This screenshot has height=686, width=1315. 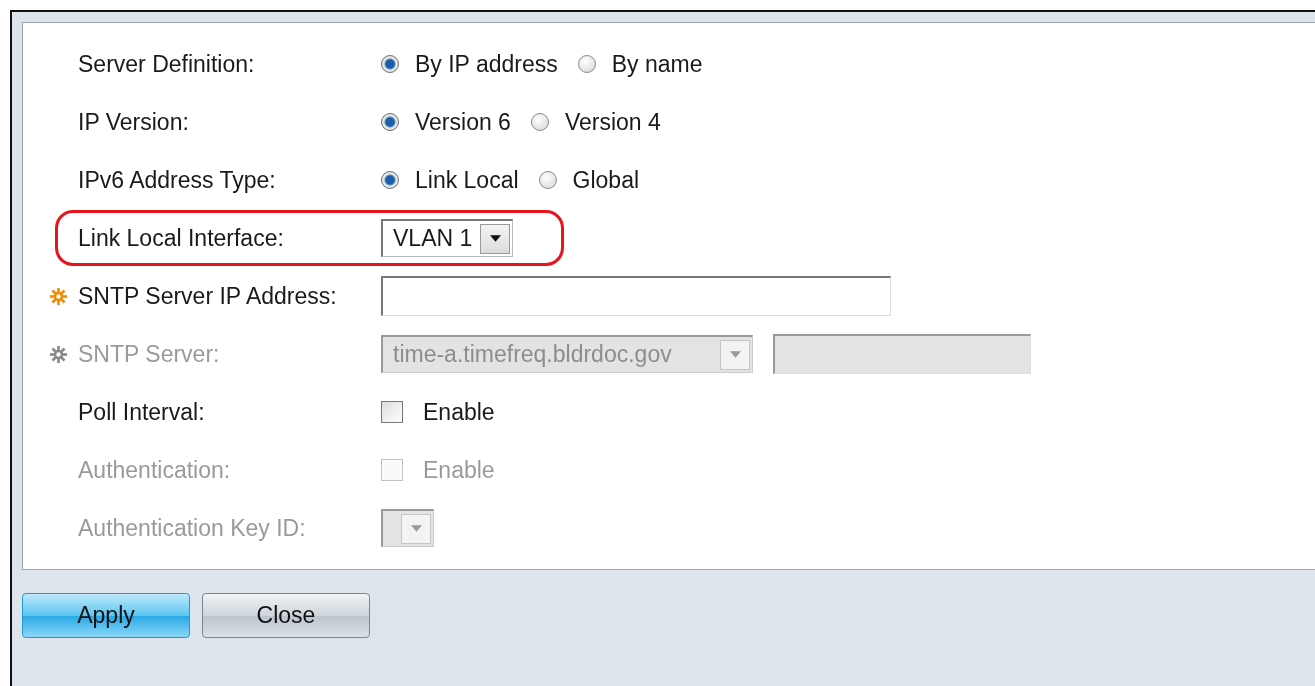 I want to click on field-label: Link Local Interface:, so click(x=181, y=238).